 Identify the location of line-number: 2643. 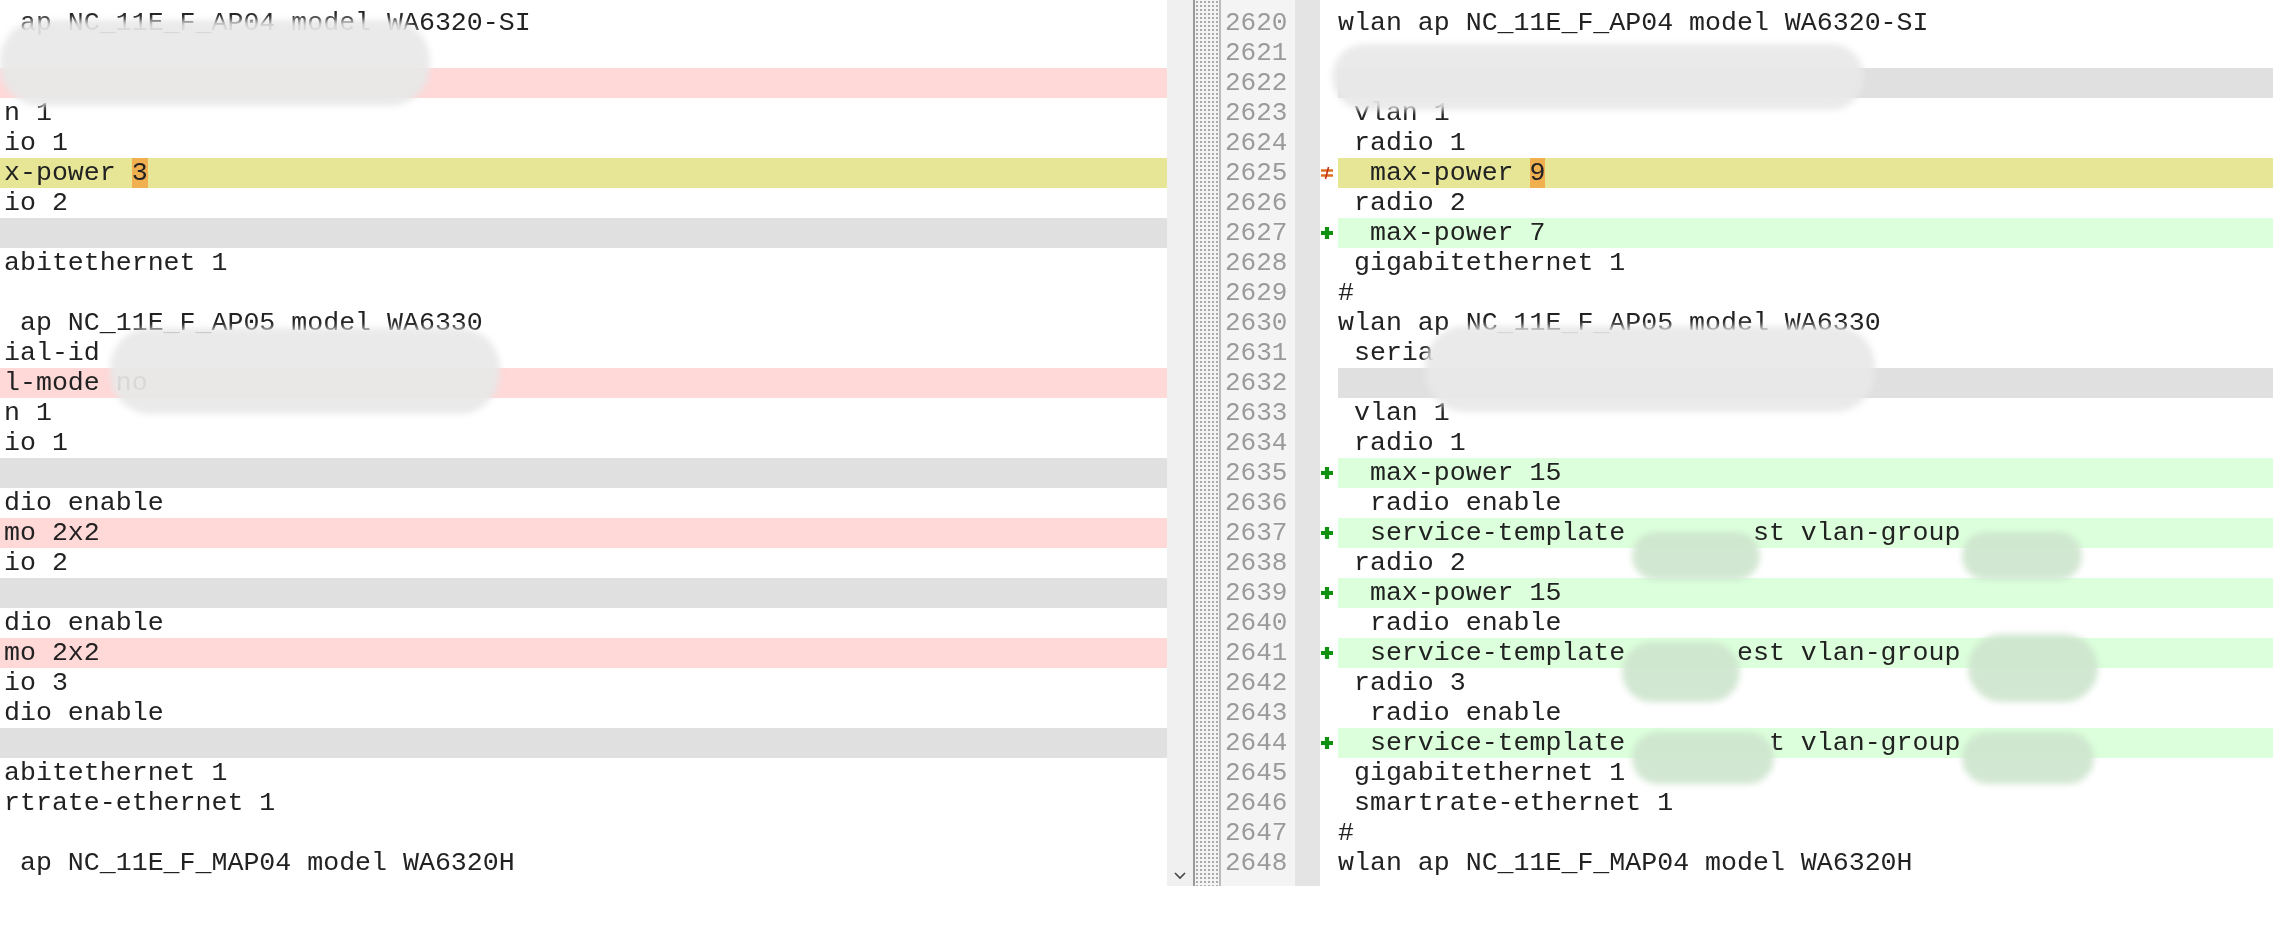
(1256, 713).